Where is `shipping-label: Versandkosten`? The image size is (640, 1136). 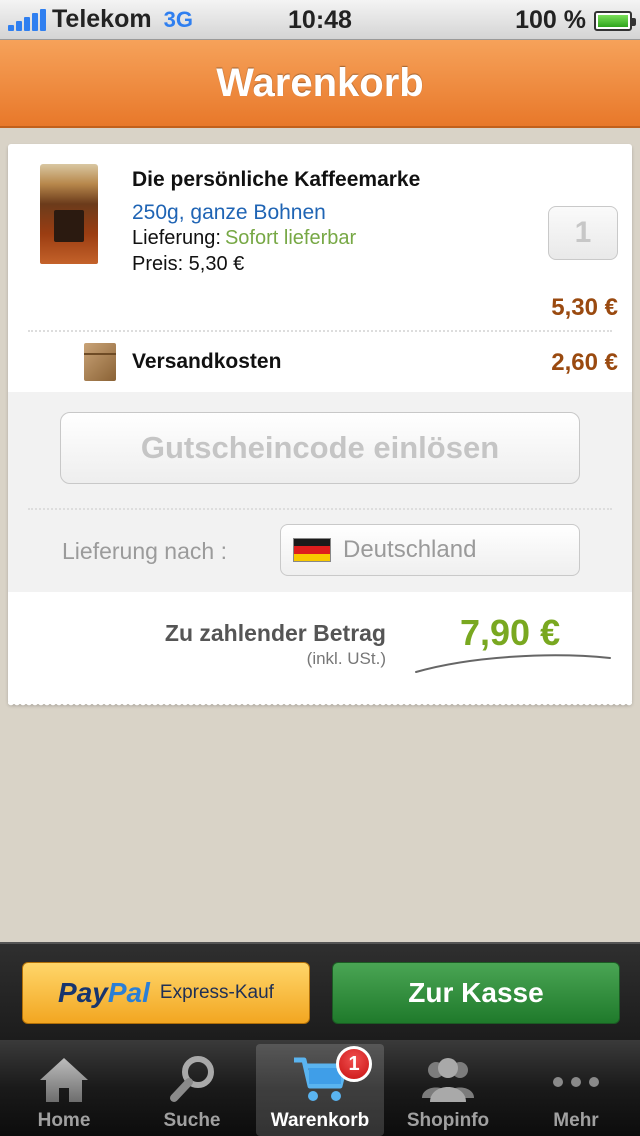
shipping-label: Versandkosten is located at coordinates (207, 361).